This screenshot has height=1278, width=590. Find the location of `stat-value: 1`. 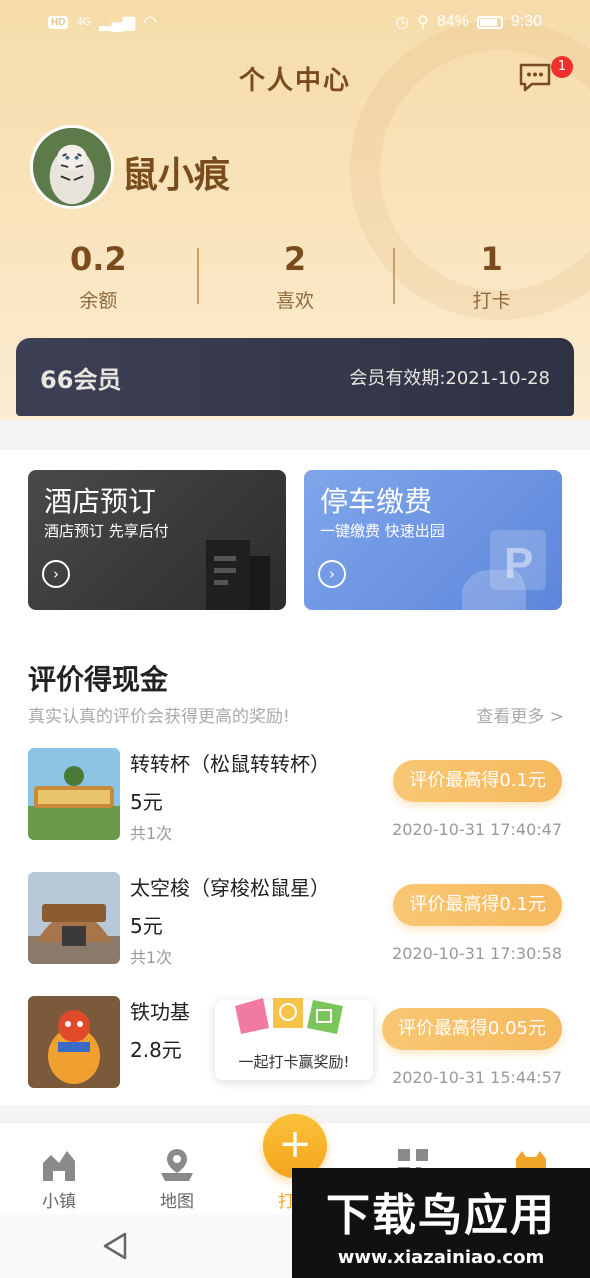

stat-value: 1 is located at coordinates (491, 259).